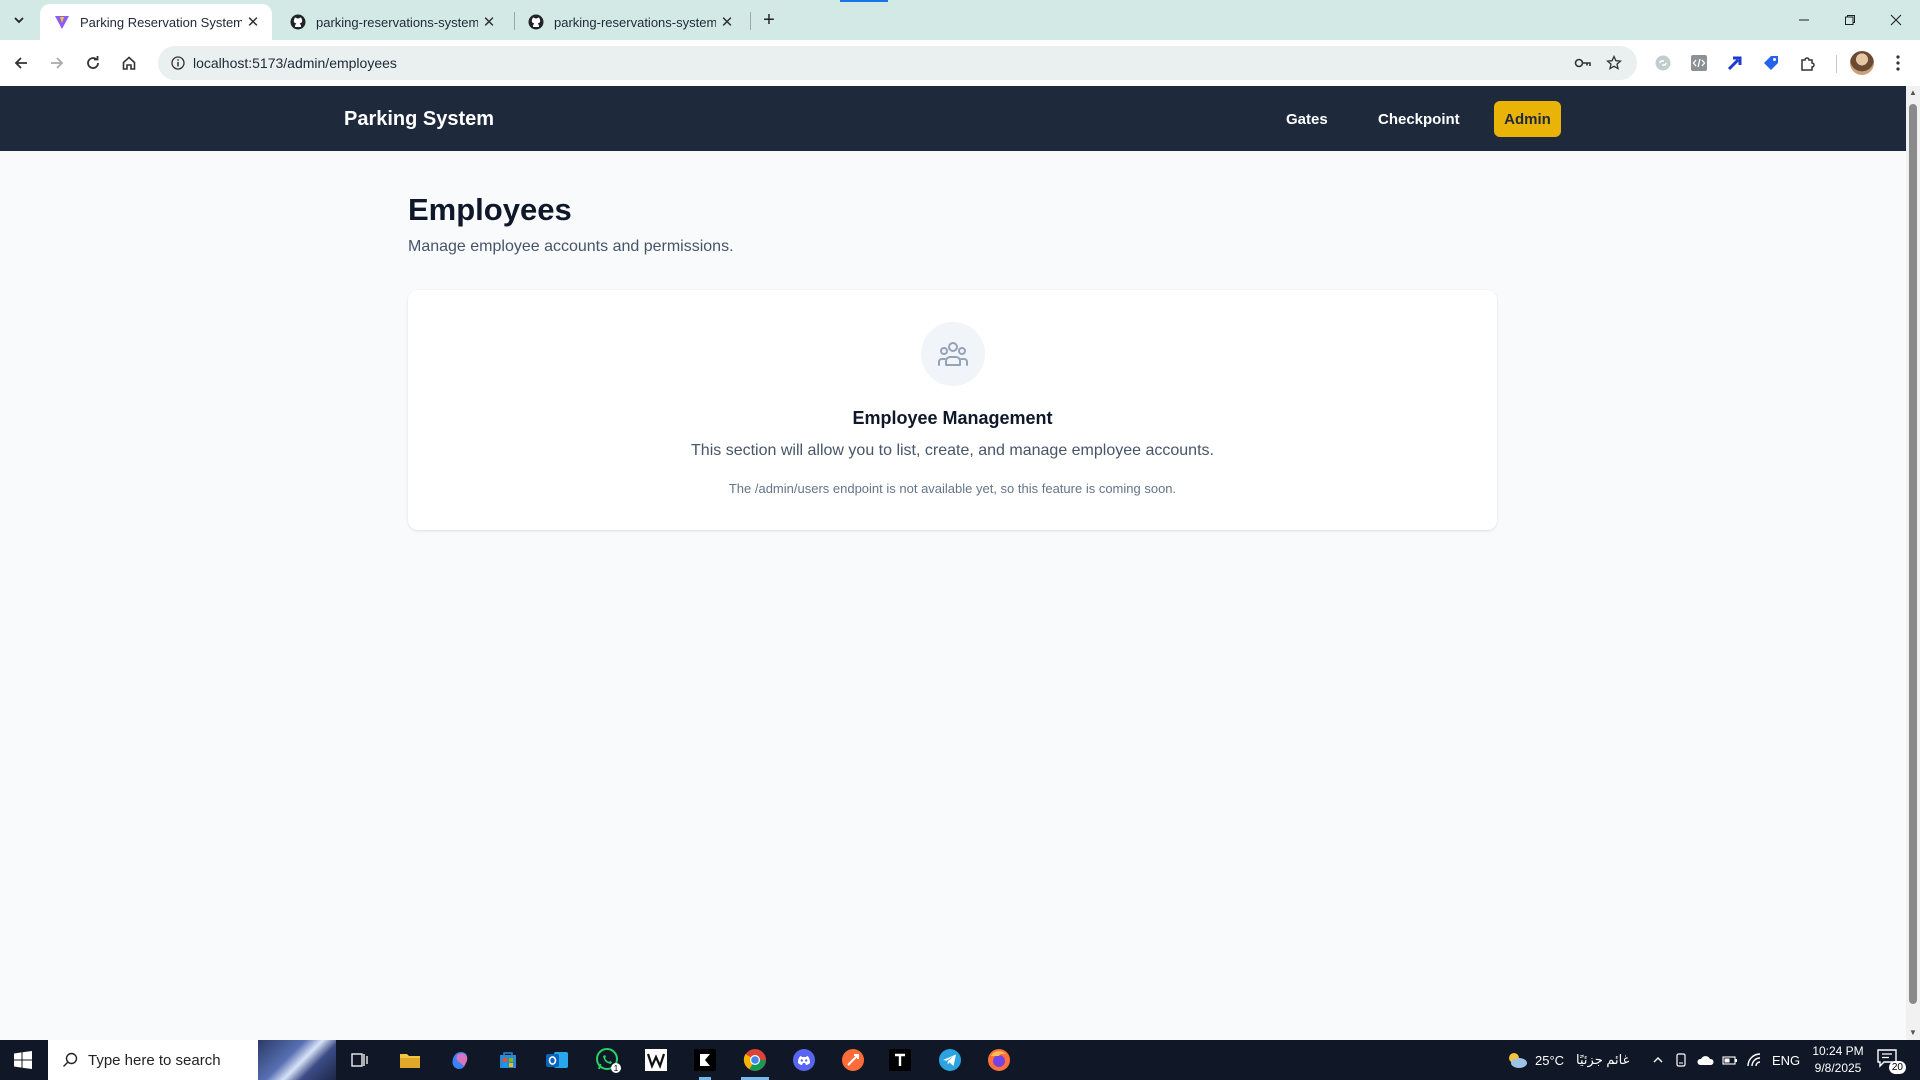 This screenshot has height=1080, width=1920. I want to click on chrome-taskbar-icon, so click(755, 1062).